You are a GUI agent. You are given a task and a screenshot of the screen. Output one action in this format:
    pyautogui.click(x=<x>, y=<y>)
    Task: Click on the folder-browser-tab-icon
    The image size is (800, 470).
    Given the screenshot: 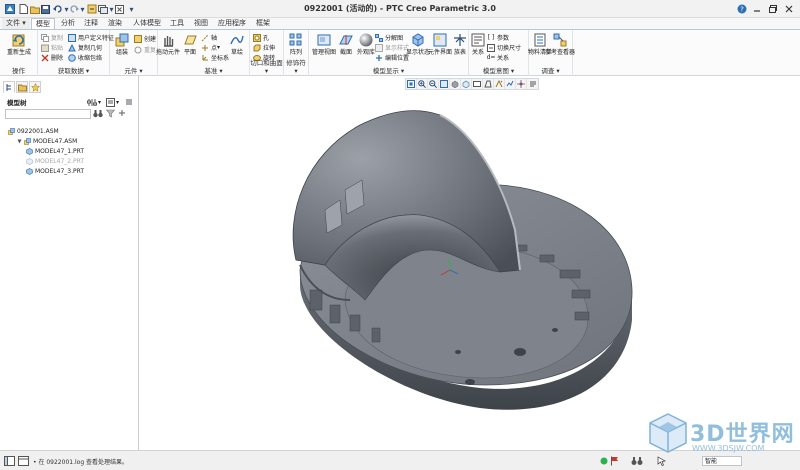 What is the action you would take?
    pyautogui.click(x=22, y=87)
    